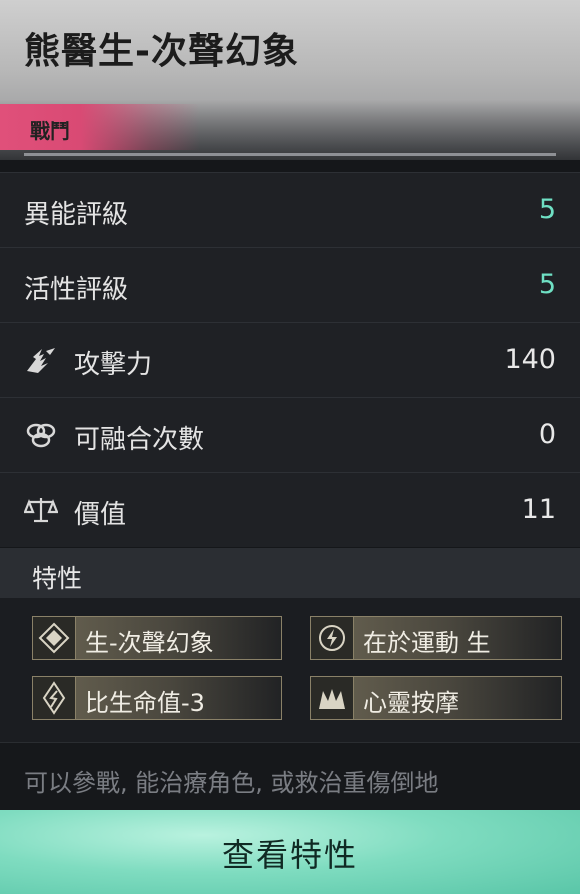  Describe the element at coordinates (41, 510) in the screenshot. I see `scale-icon` at that location.